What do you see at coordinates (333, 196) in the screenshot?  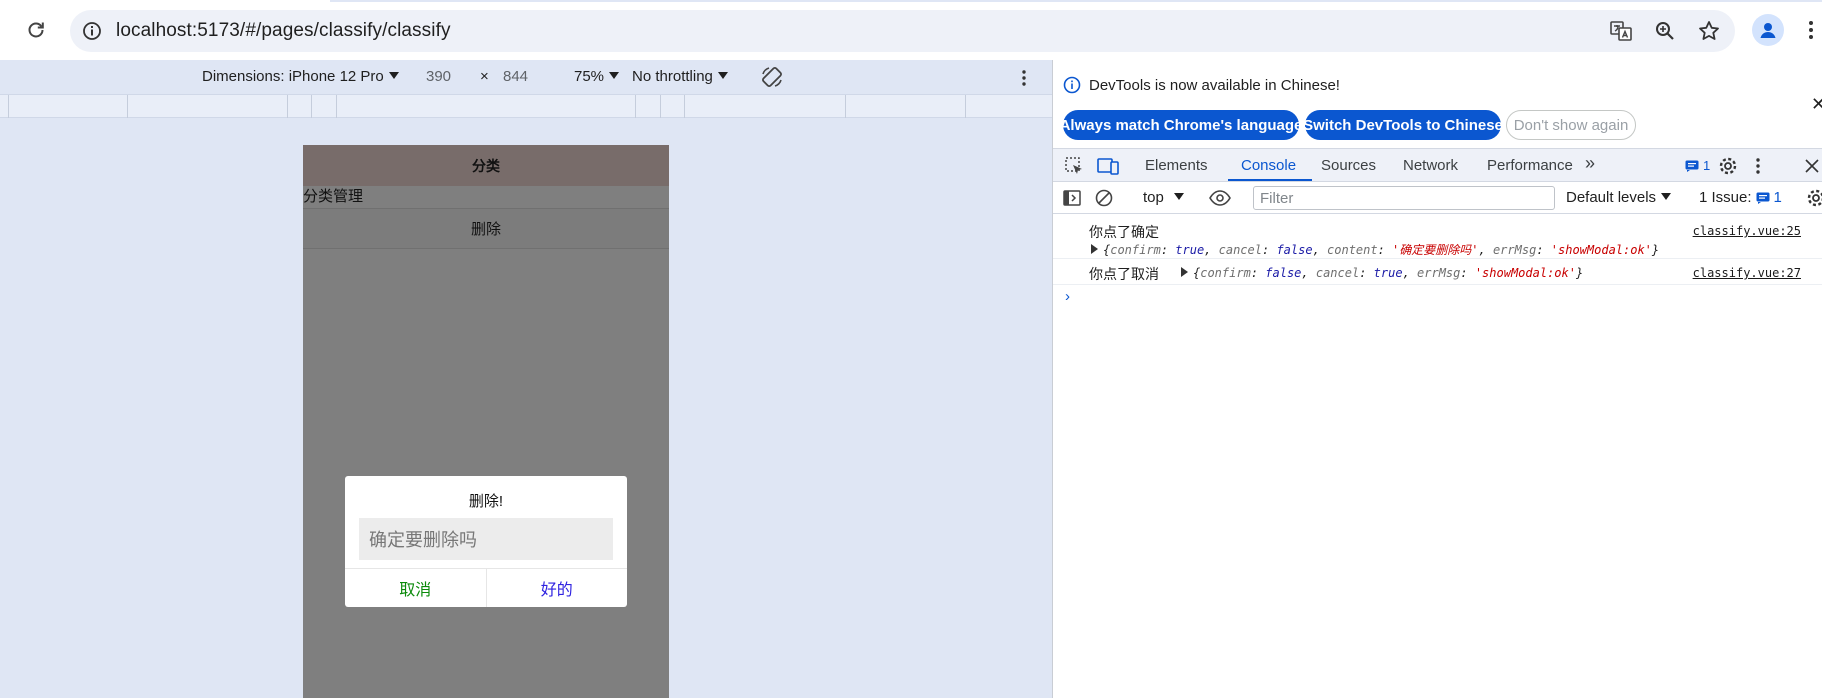 I see `page-label: 分类管理` at bounding box center [333, 196].